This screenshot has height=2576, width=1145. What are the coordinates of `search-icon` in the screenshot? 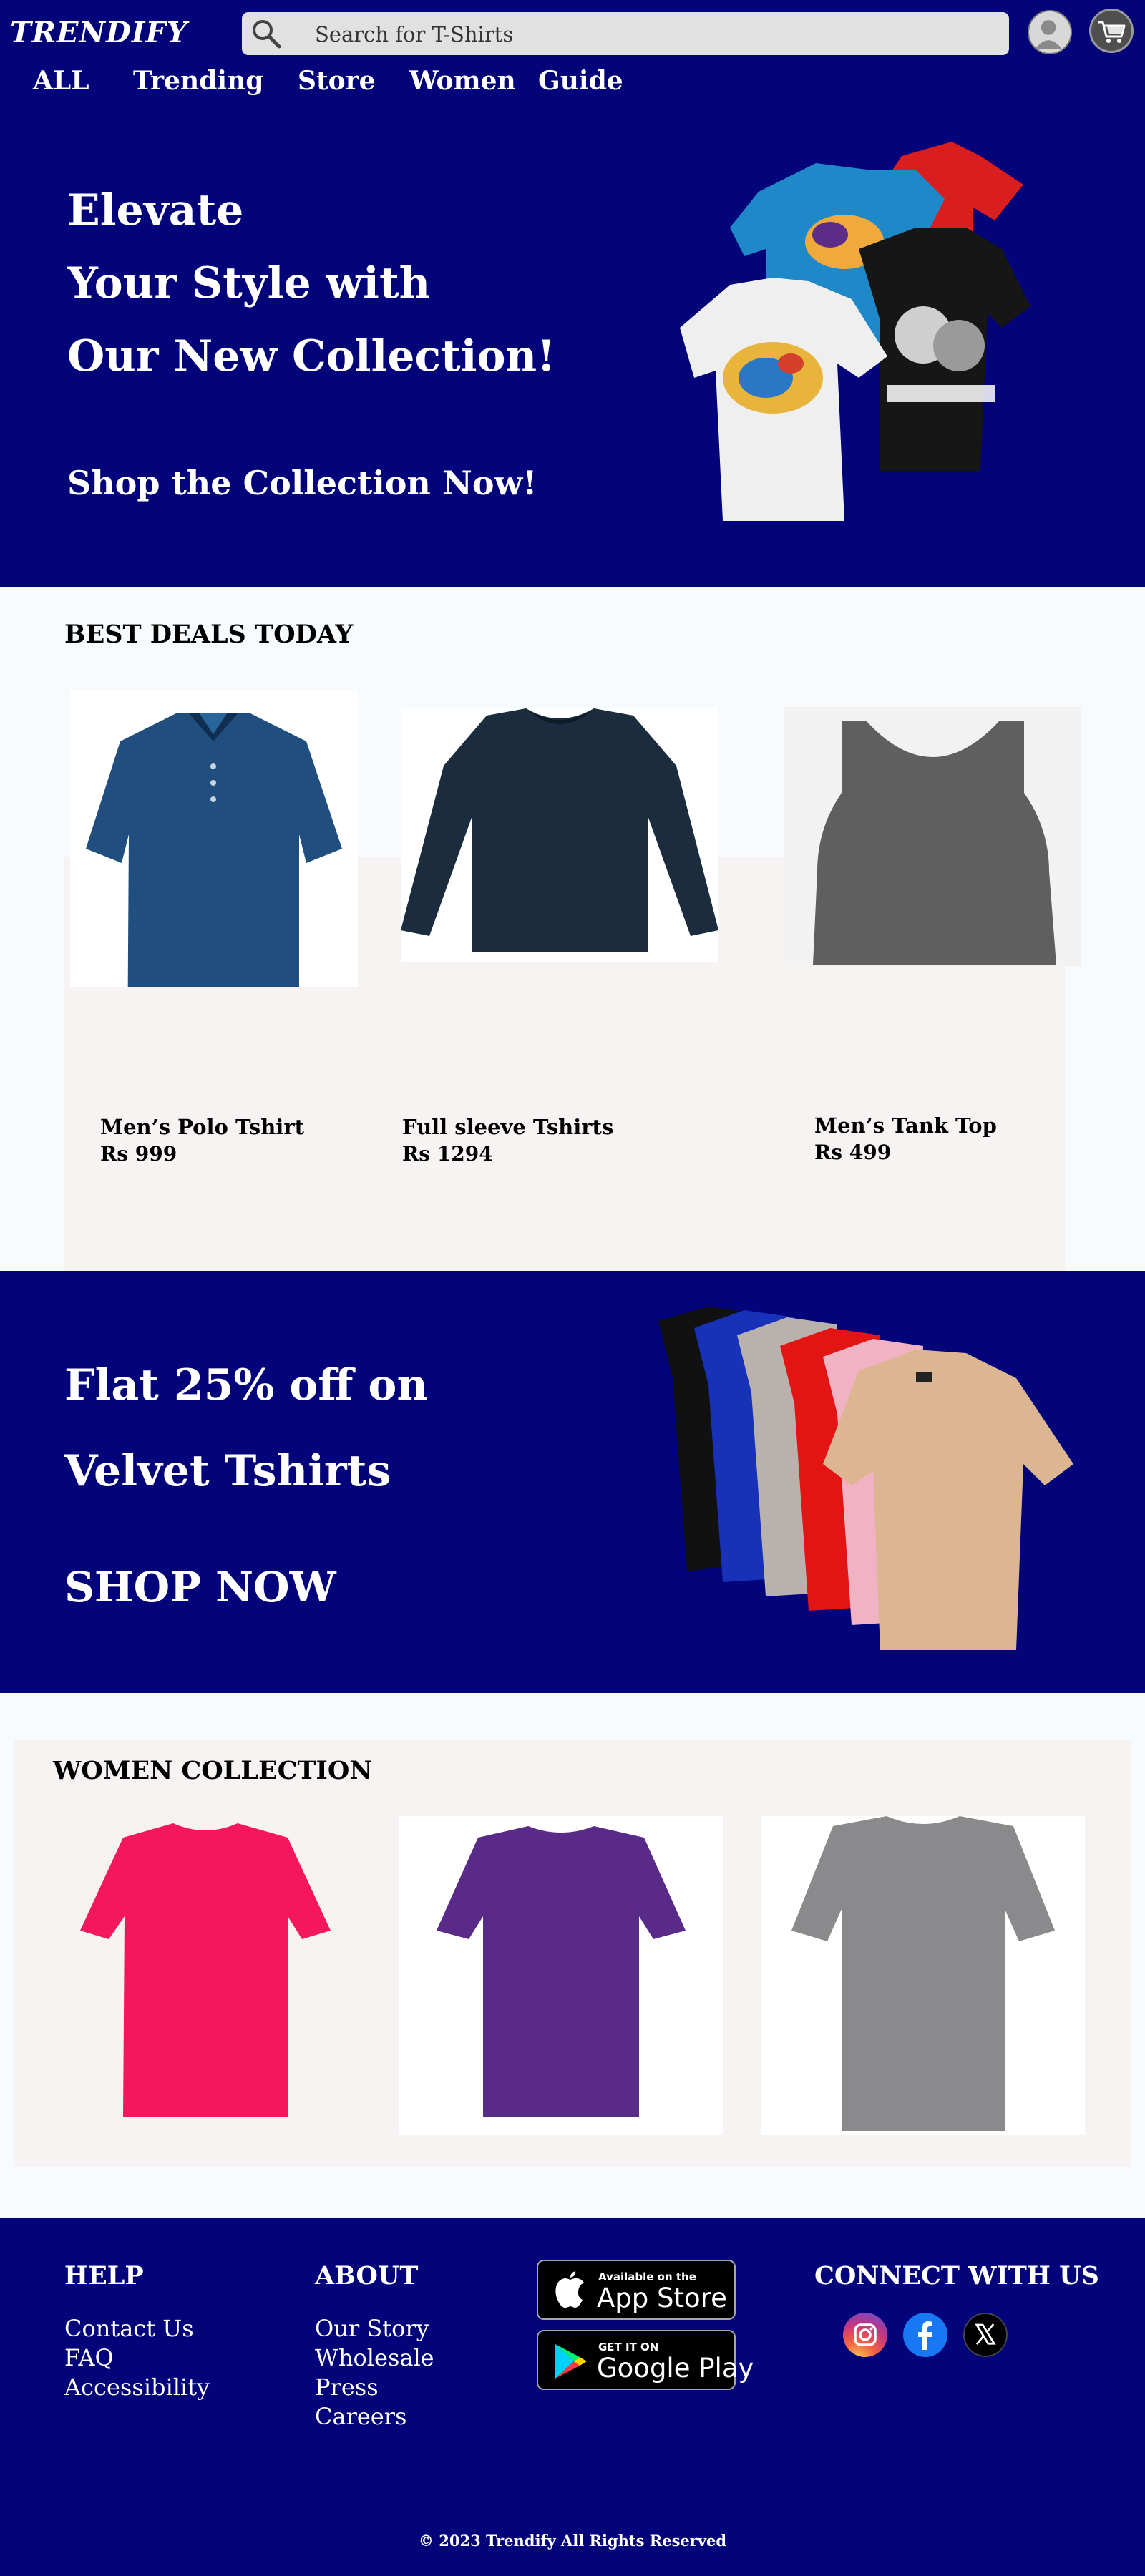 It's located at (266, 33).